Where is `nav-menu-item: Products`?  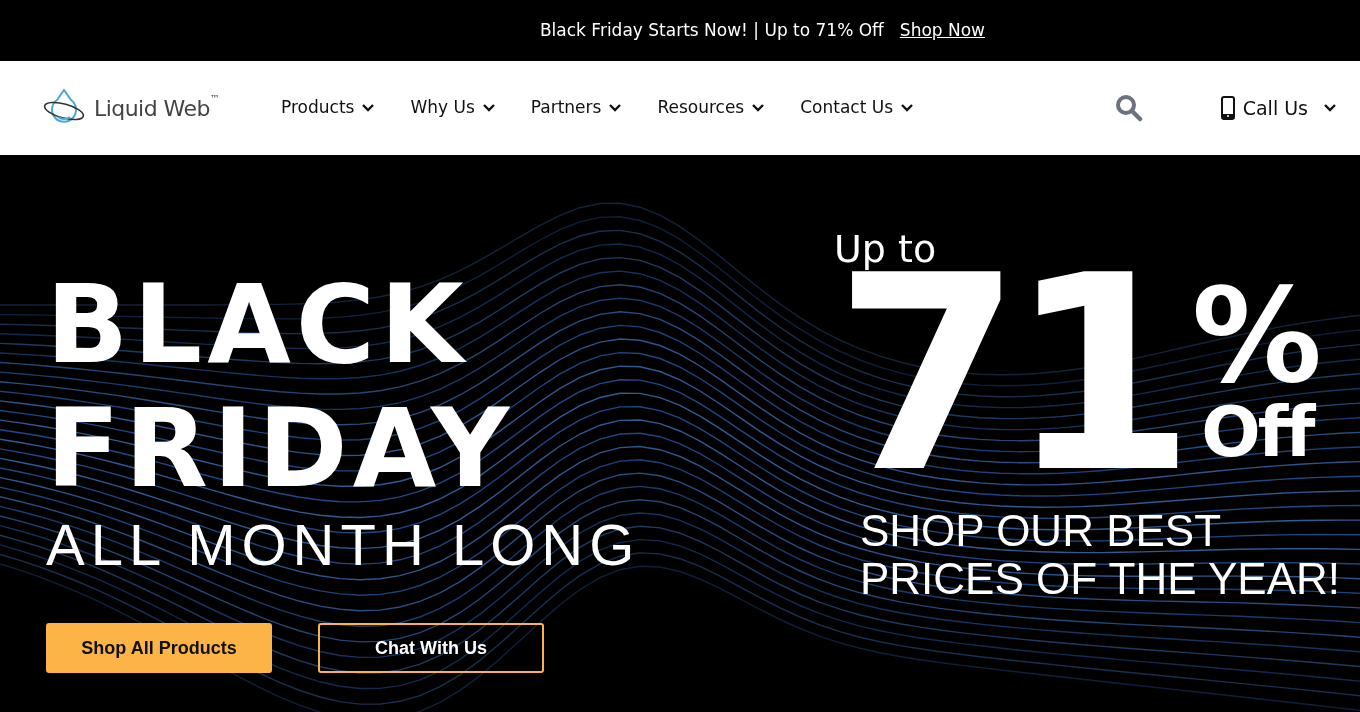 nav-menu-item: Products is located at coordinates (328, 108).